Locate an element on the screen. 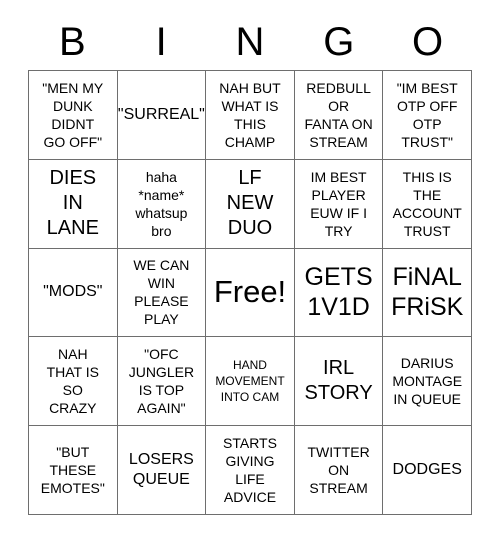 Image resolution: width=500 pixels, height=544 pixels. header-letter-b: B is located at coordinates (72, 42).